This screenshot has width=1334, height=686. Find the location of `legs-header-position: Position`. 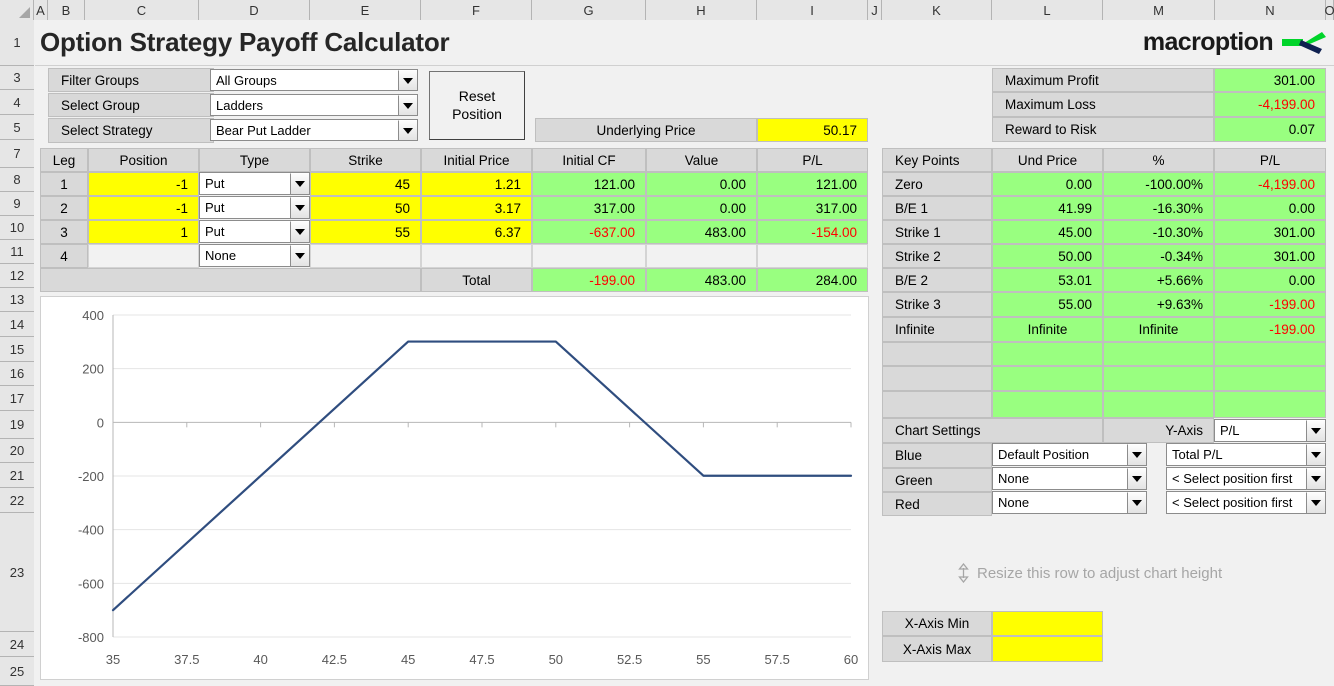

legs-header-position: Position is located at coordinates (143, 160).